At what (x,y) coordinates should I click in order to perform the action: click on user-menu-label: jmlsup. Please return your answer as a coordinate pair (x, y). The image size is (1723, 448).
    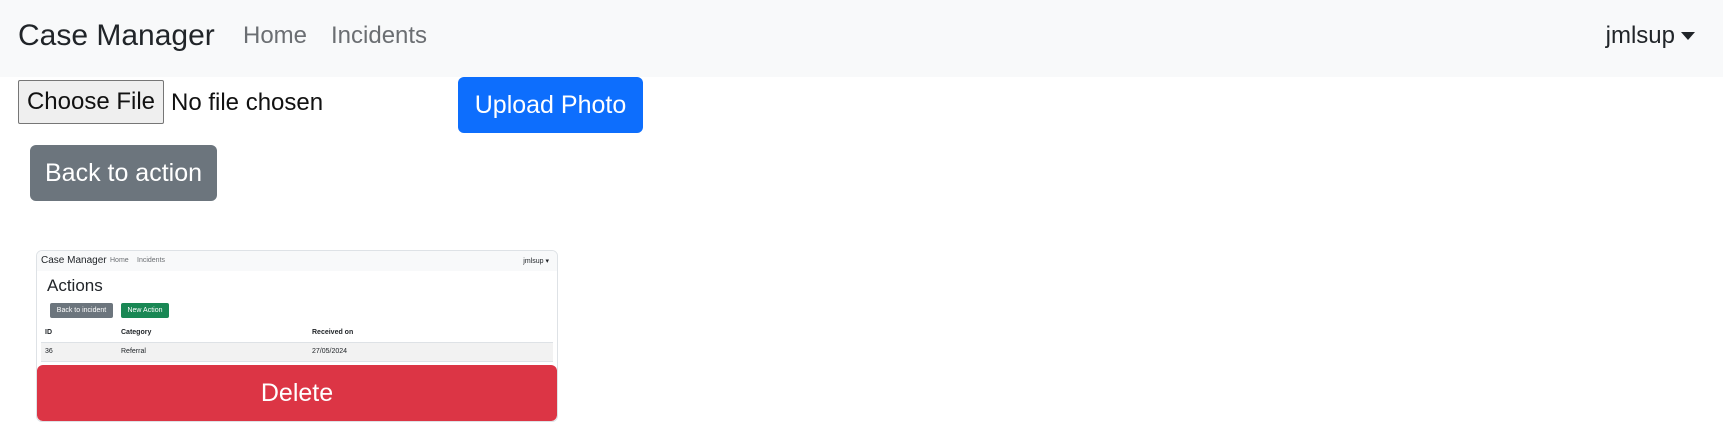
    Looking at the image, I should click on (1640, 35).